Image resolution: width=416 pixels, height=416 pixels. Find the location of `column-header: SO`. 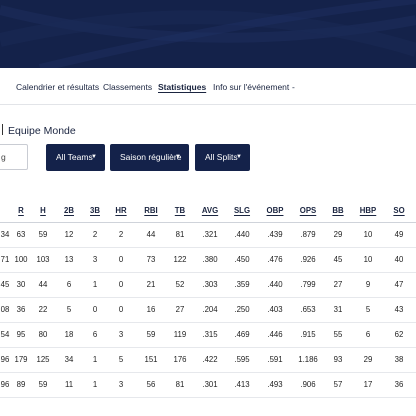

column-header: SO is located at coordinates (398, 210).